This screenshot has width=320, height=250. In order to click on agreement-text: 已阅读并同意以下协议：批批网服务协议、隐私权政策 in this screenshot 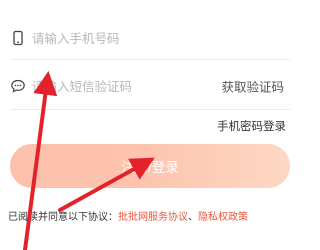, I will do `click(128, 215)`.